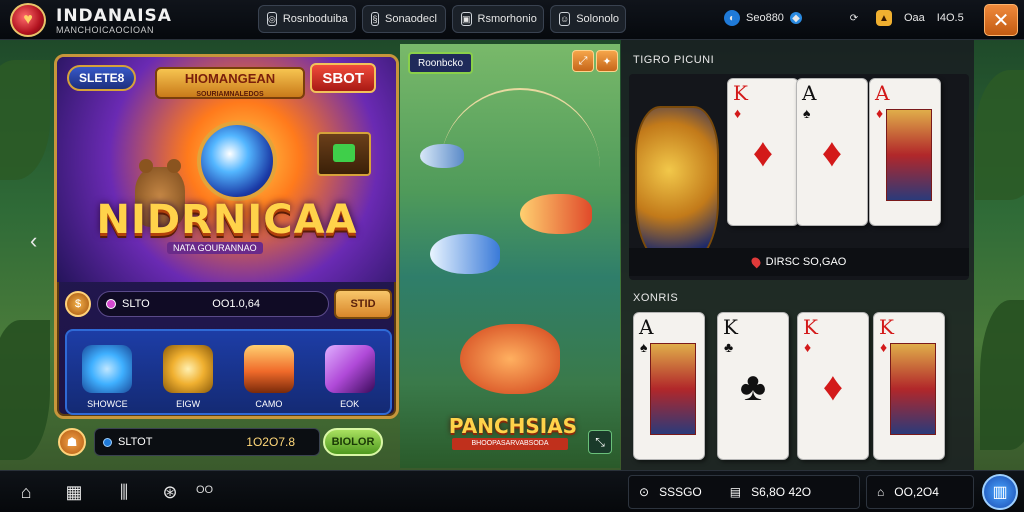 This screenshot has width=1024, height=512. Describe the element at coordinates (600, 442) in the screenshot. I see `fullscreen-icon: ⤡` at that location.